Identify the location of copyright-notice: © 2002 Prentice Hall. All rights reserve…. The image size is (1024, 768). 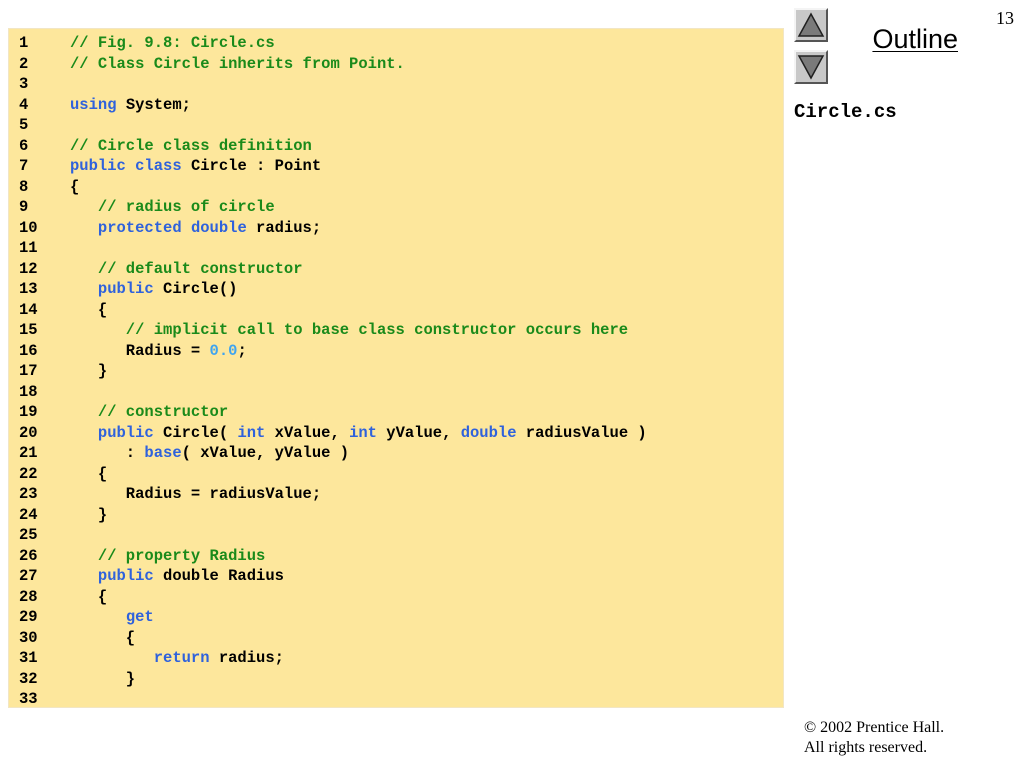
(874, 738).